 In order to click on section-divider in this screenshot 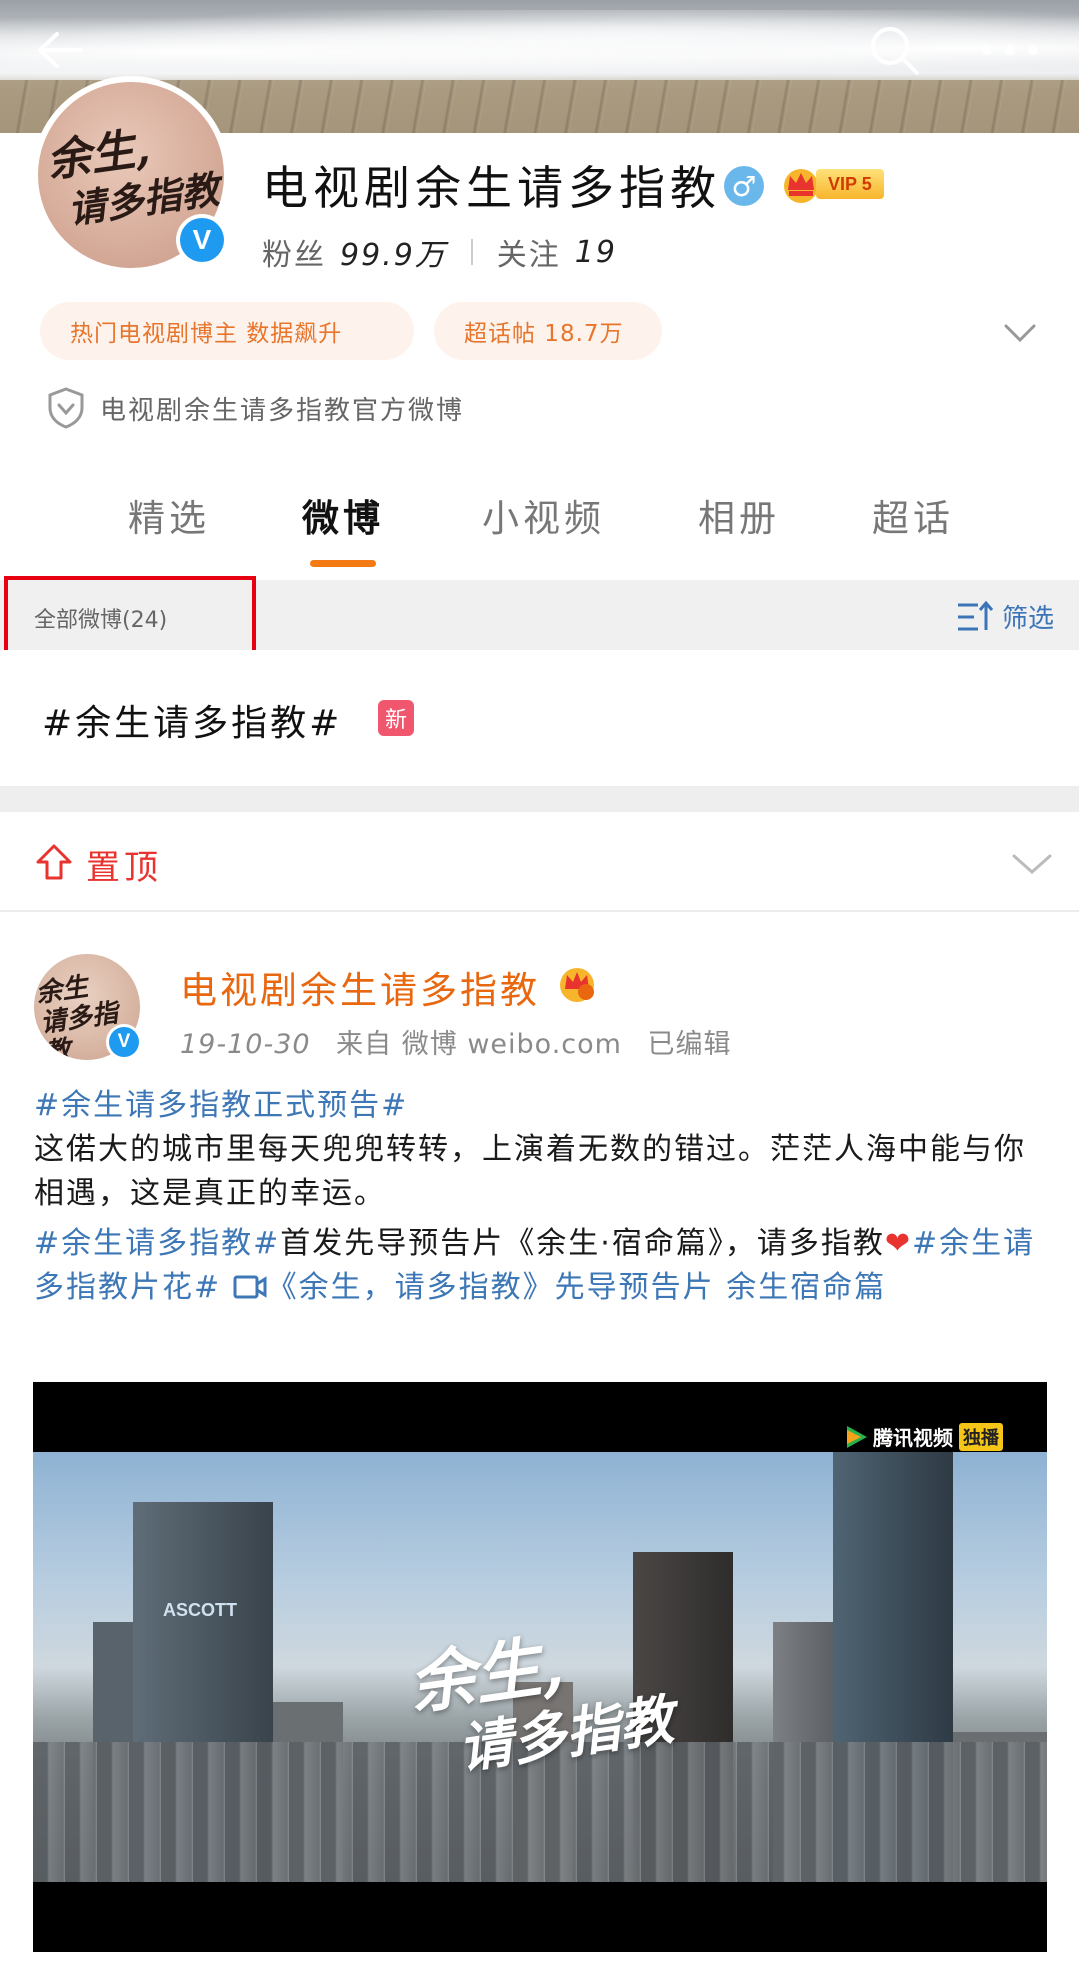, I will do `click(539, 799)`.